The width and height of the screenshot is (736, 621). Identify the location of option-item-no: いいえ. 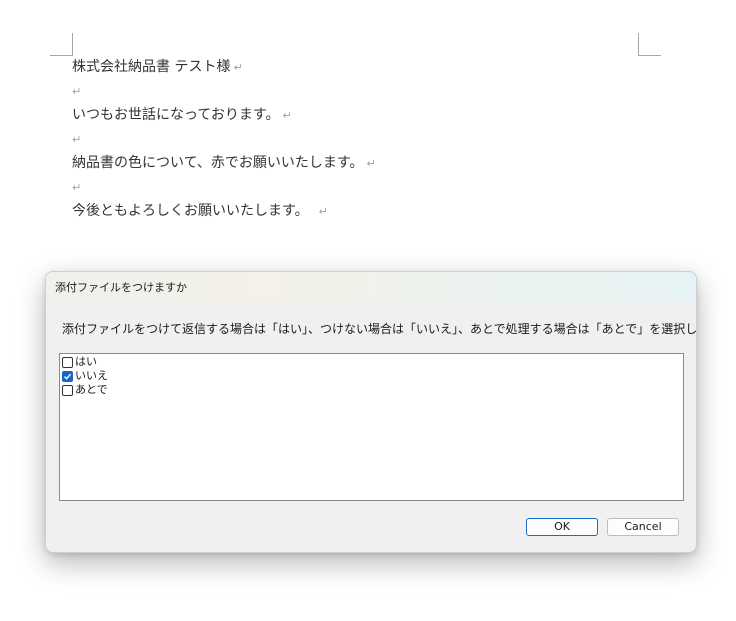
(371, 376).